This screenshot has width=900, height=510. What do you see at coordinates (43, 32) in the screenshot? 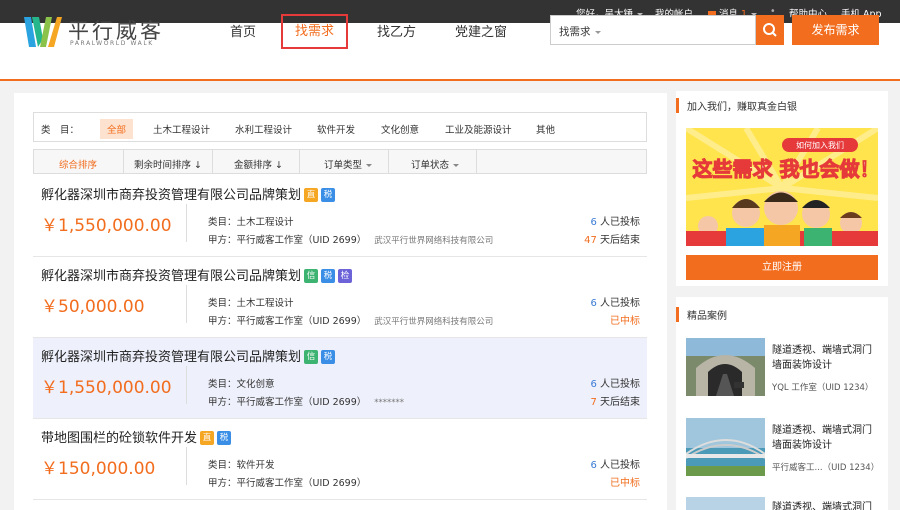
I see `logo-icon` at bounding box center [43, 32].